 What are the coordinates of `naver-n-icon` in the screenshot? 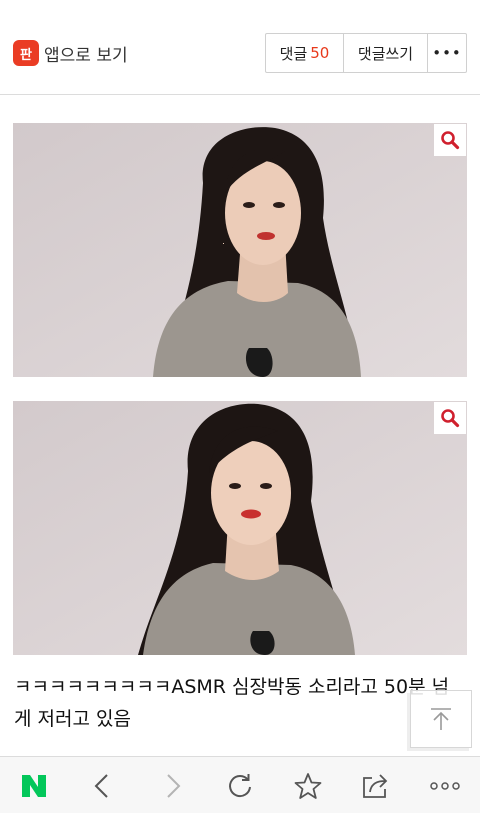 It's located at (34, 785).